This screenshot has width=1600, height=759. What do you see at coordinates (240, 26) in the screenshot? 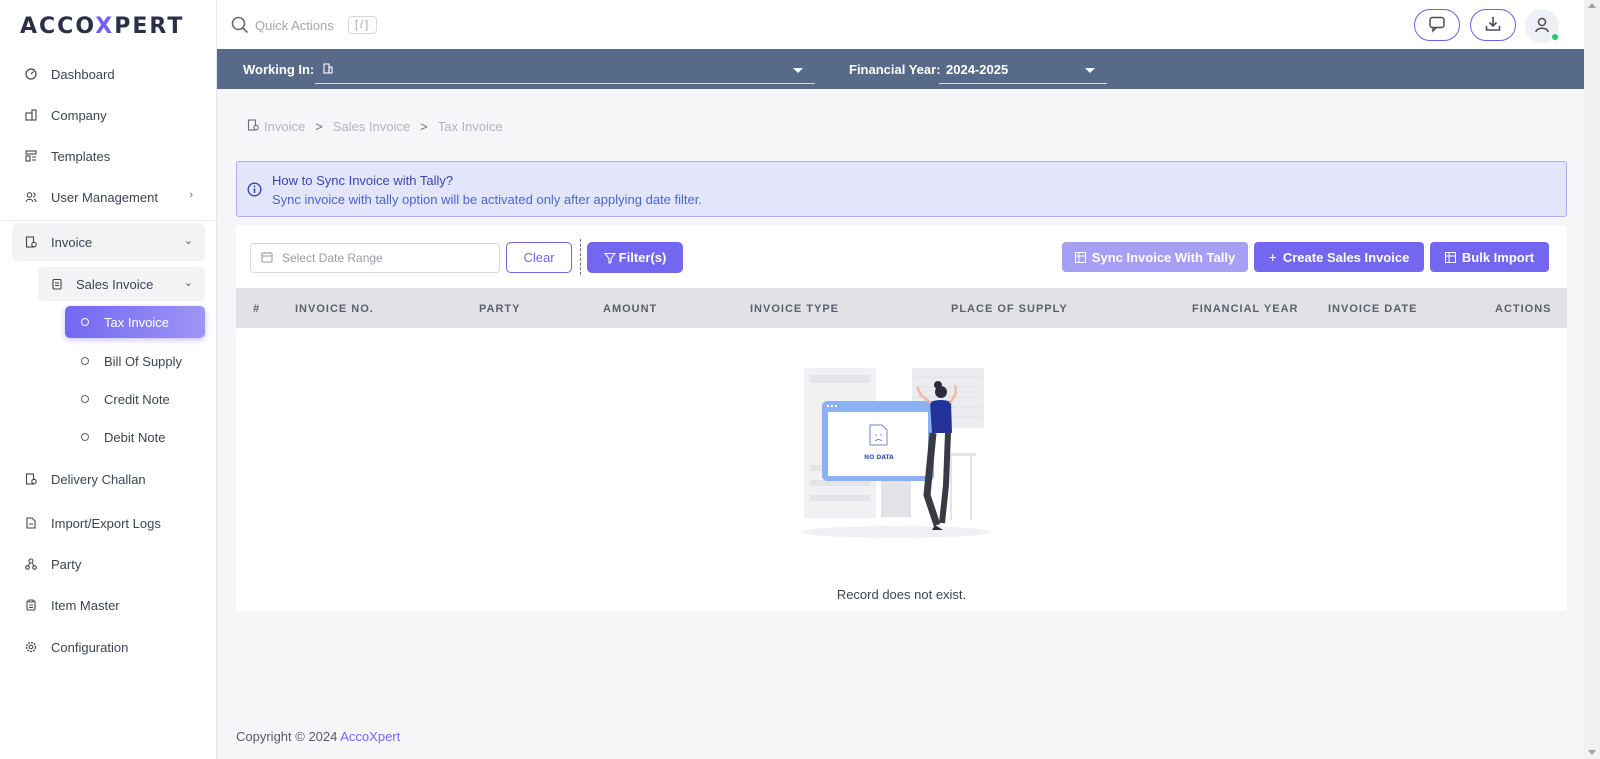
I see `search-icon` at bounding box center [240, 26].